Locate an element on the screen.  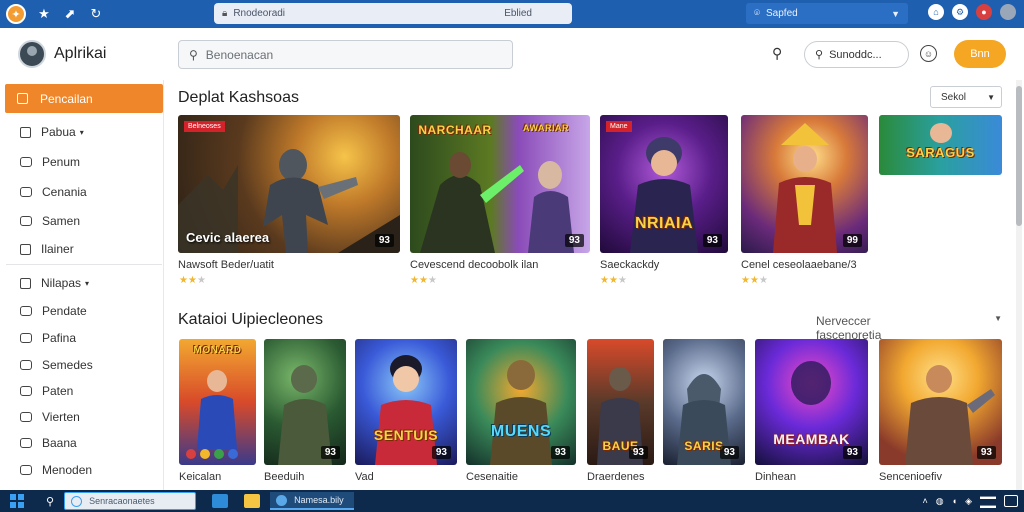
refresh-icon: ↻ is located at coordinates (96, 14).